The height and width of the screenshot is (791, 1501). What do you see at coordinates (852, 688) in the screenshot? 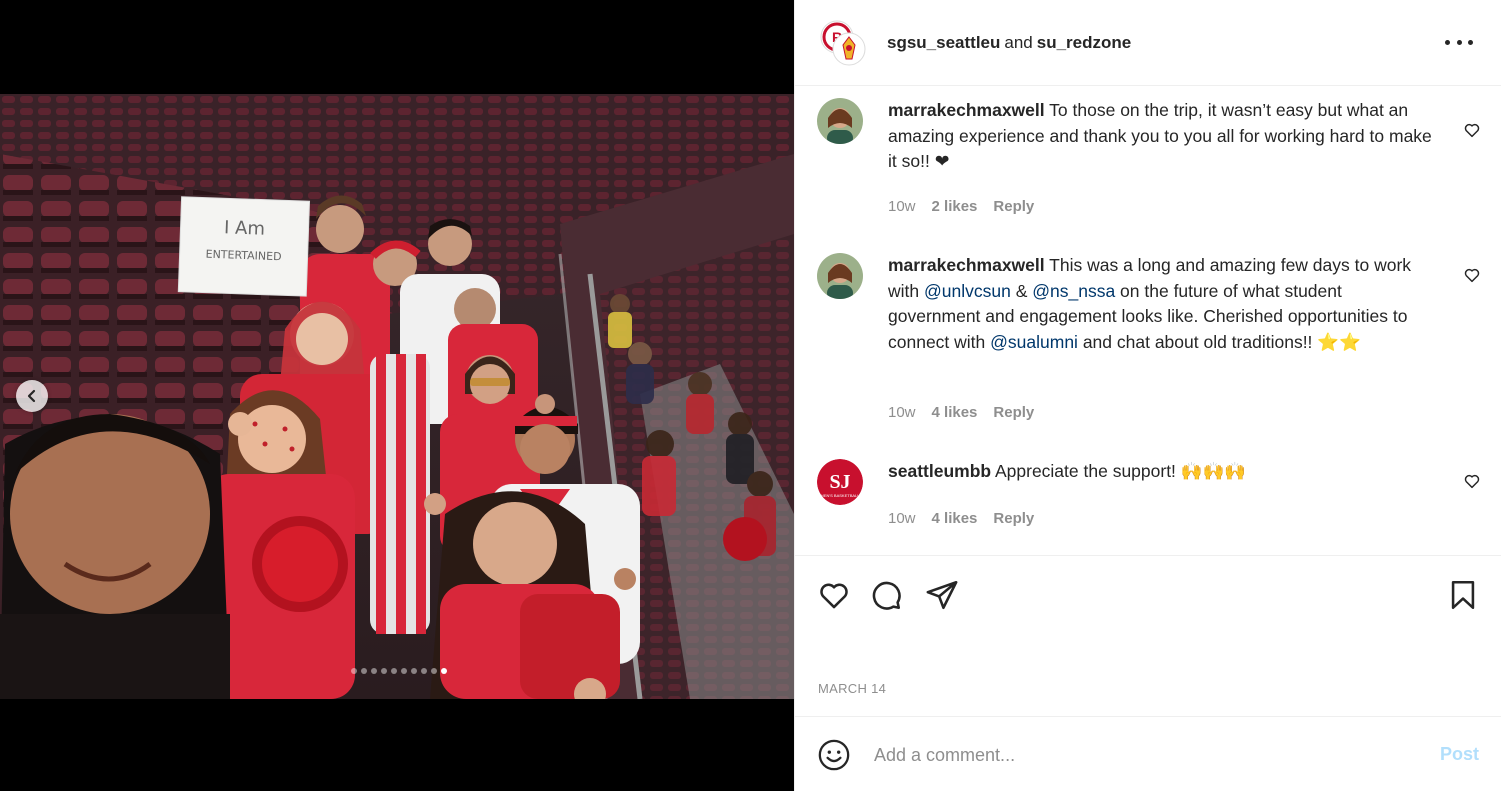
I see `post-date: MARCH 14` at bounding box center [852, 688].